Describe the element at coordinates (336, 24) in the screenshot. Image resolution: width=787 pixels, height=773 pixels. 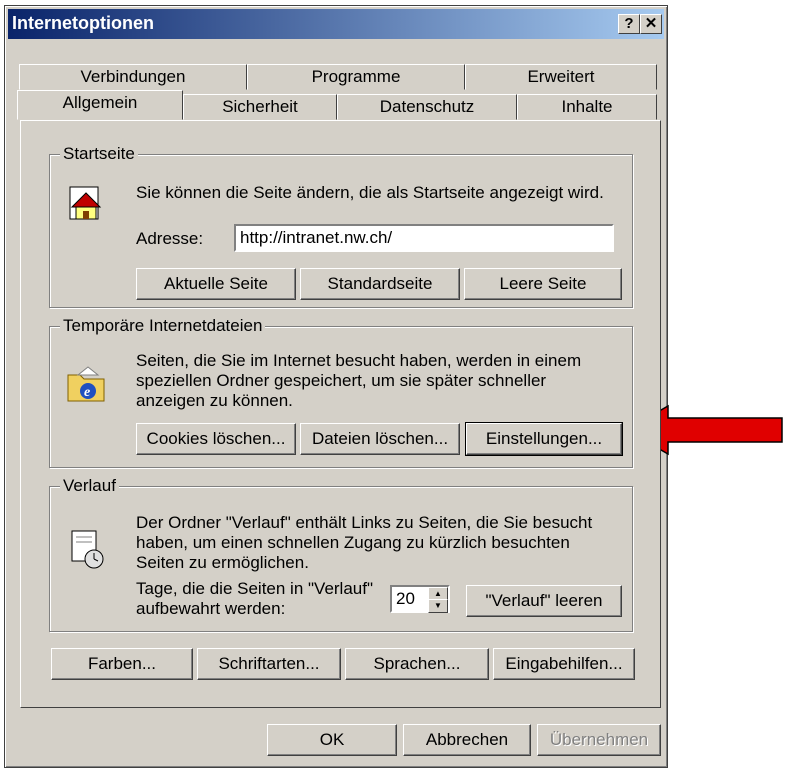
I see `title-bar: Internetoptionen ? ✕` at that location.